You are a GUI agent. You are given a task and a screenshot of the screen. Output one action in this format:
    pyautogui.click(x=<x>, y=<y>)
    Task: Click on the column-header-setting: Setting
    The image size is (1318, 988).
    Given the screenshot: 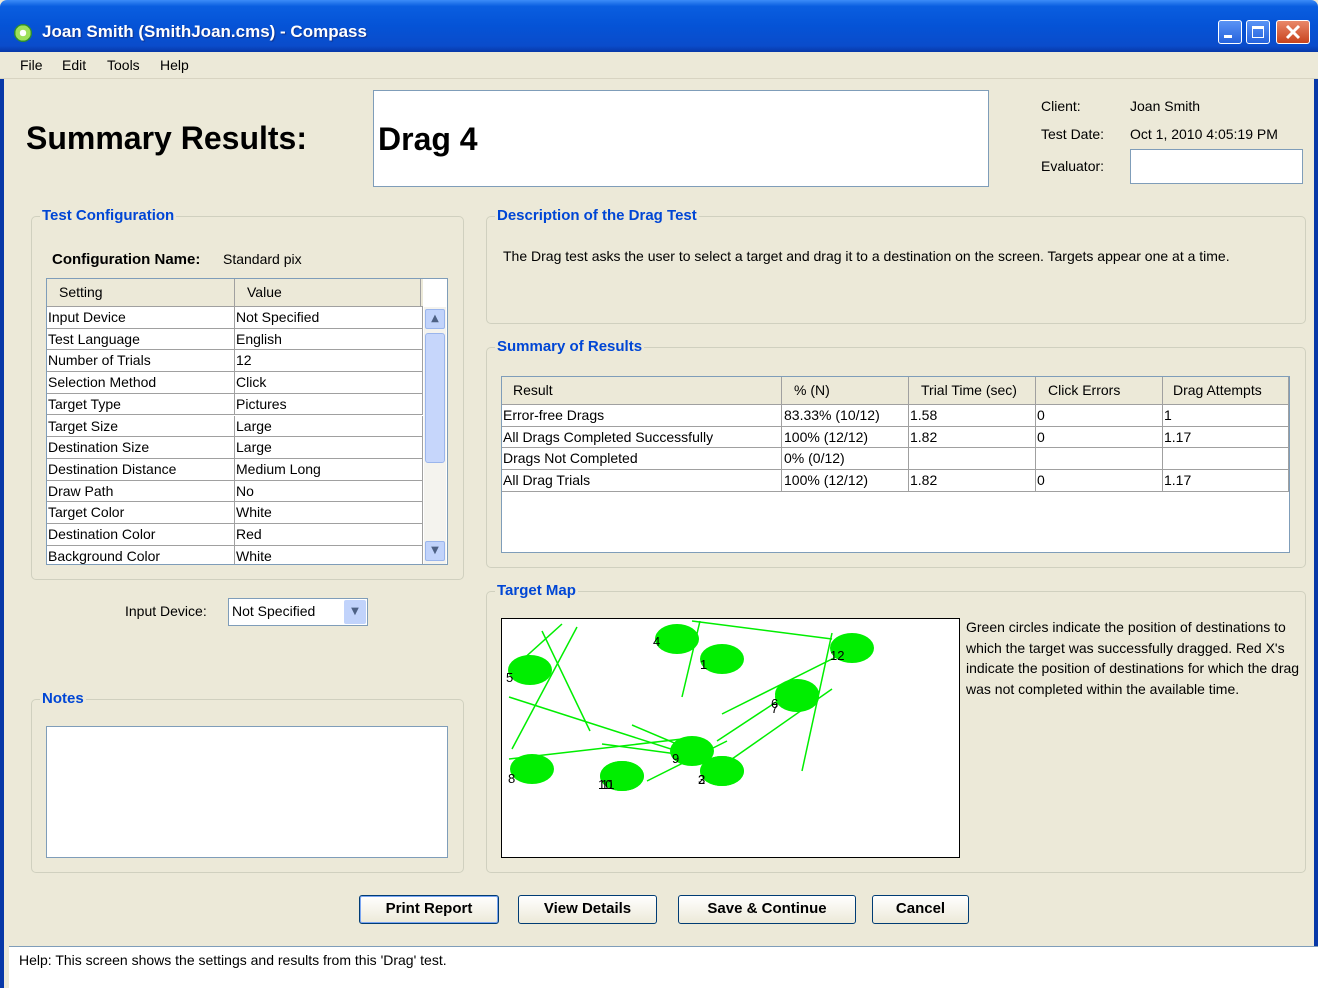 What is the action you would take?
    pyautogui.click(x=81, y=292)
    